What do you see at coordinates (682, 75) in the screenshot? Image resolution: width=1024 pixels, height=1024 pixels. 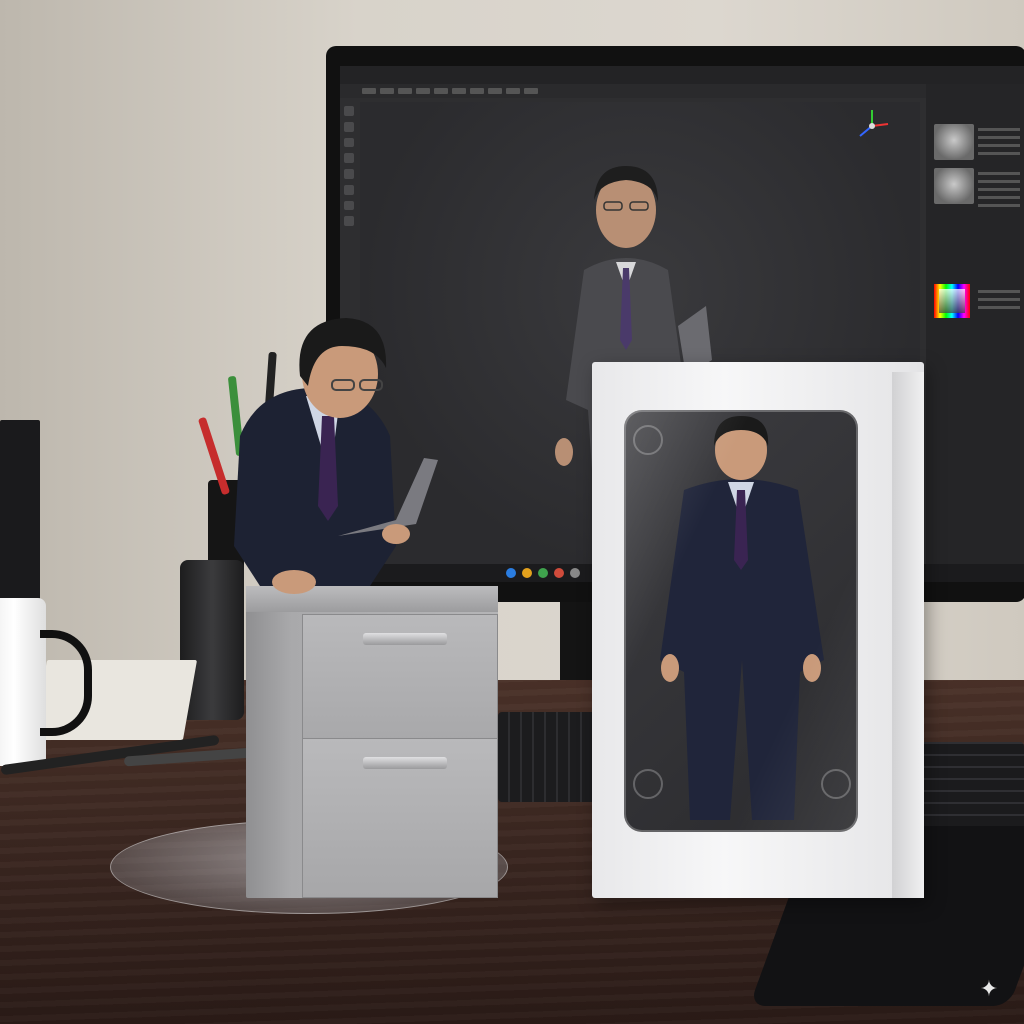 I see `app-menu-bar` at bounding box center [682, 75].